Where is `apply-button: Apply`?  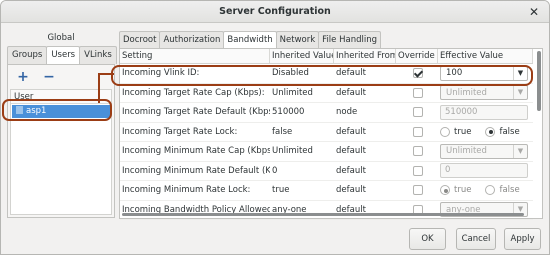 apply-button: Apply is located at coordinates (522, 239).